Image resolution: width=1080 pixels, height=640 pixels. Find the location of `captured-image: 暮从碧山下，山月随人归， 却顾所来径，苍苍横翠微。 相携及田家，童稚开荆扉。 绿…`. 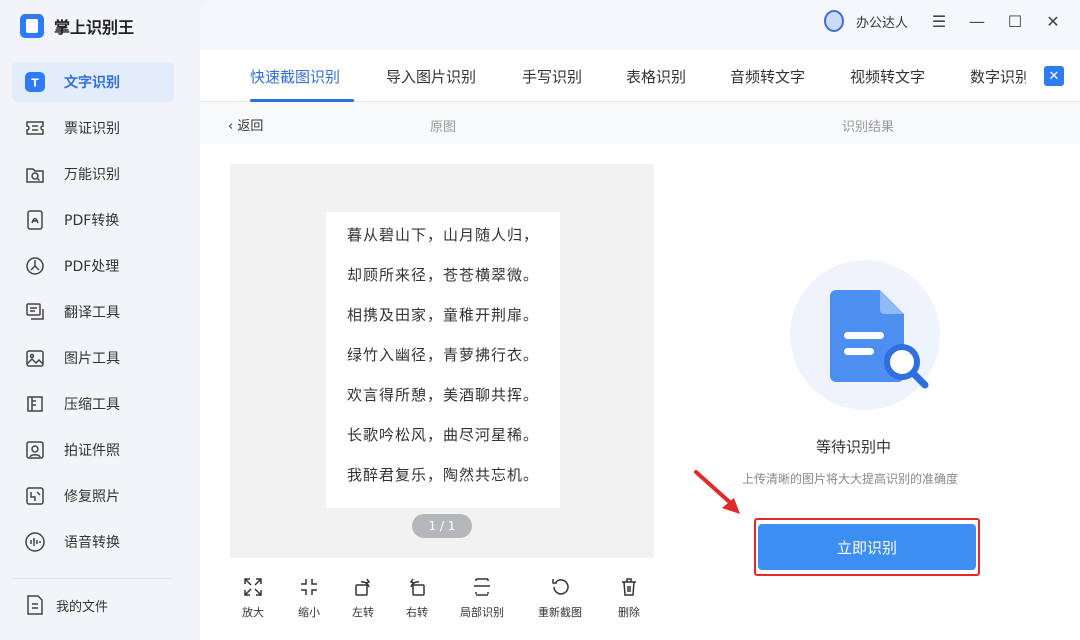

captured-image: 暮从碧山下，山月随人归， 却顾所来径，苍苍横翠微。 相携及田家，童稚开荆扉。 绿… is located at coordinates (443, 360).